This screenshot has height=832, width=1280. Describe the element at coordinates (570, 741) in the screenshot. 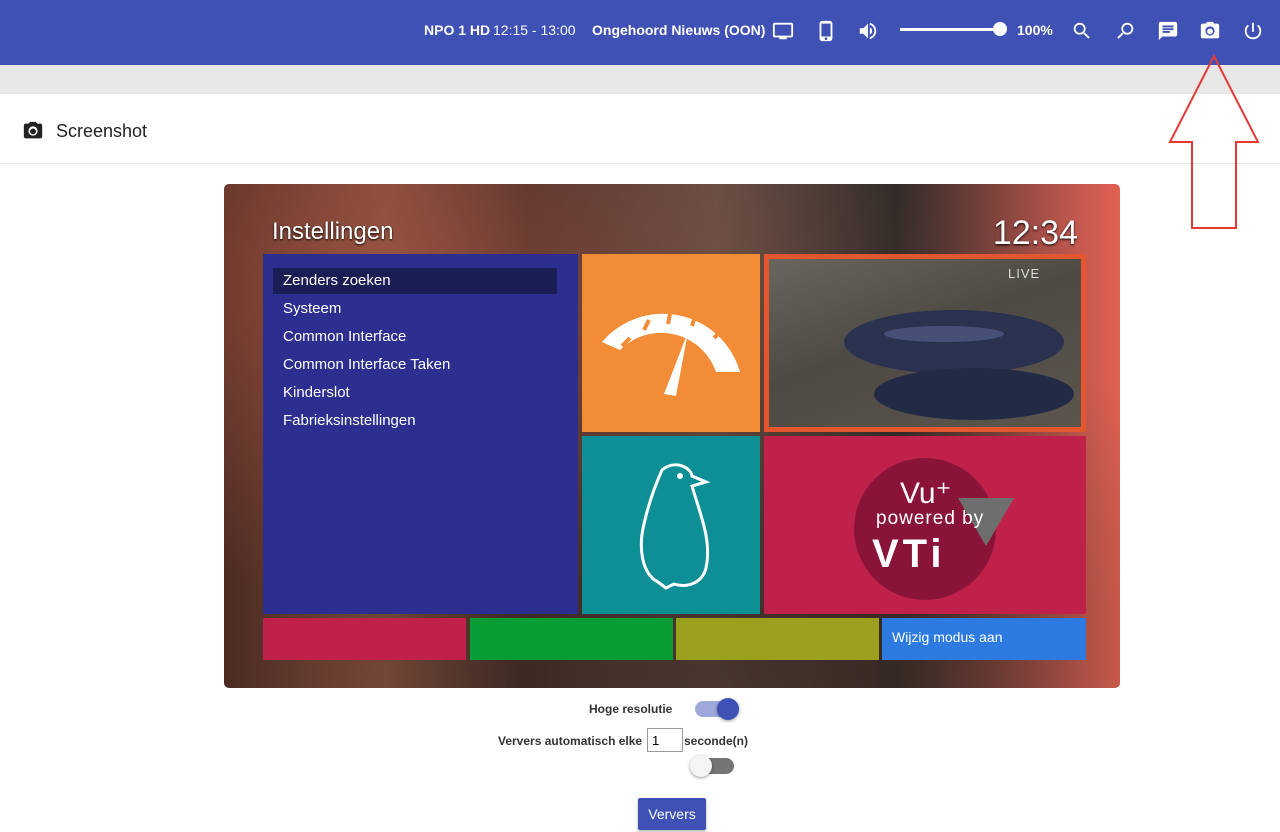

I see `auto-refresh-label: Ververs automatisch elke` at that location.